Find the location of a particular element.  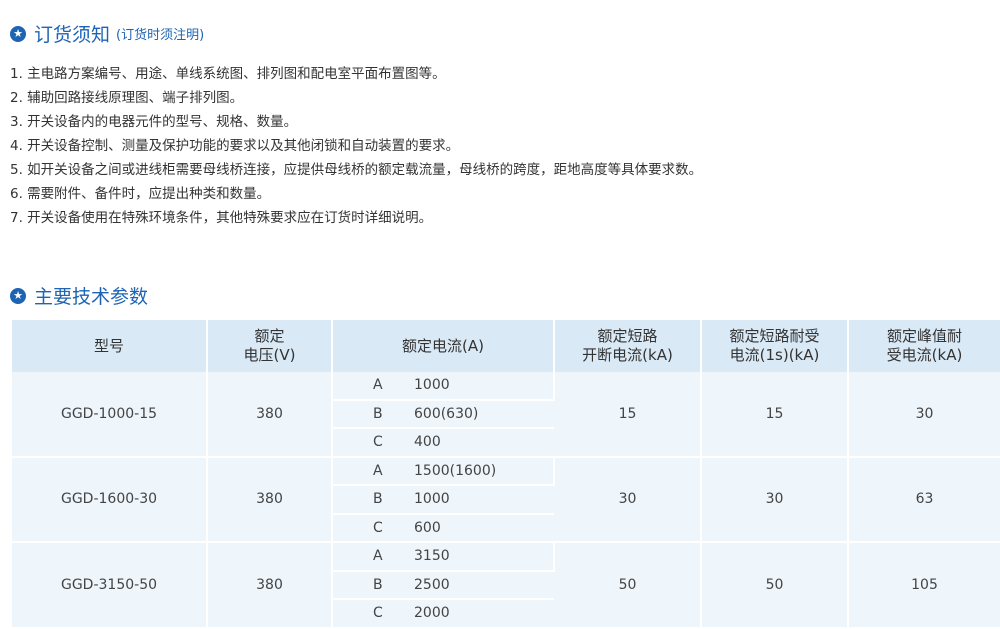

cell-withstand: 15 is located at coordinates (775, 415).